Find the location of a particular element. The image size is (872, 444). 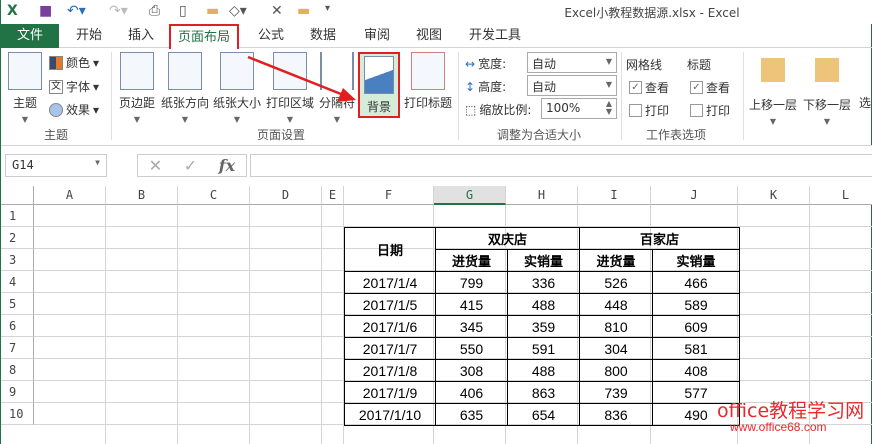

formula-buttons: ✕ ✓ fx is located at coordinates (192, 165).